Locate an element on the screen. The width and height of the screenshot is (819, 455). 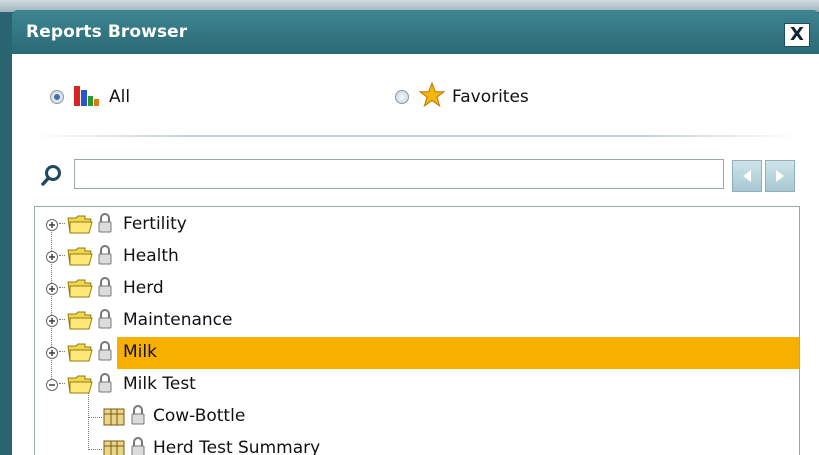
tree-folder-row: Milk is located at coordinates (417, 353).